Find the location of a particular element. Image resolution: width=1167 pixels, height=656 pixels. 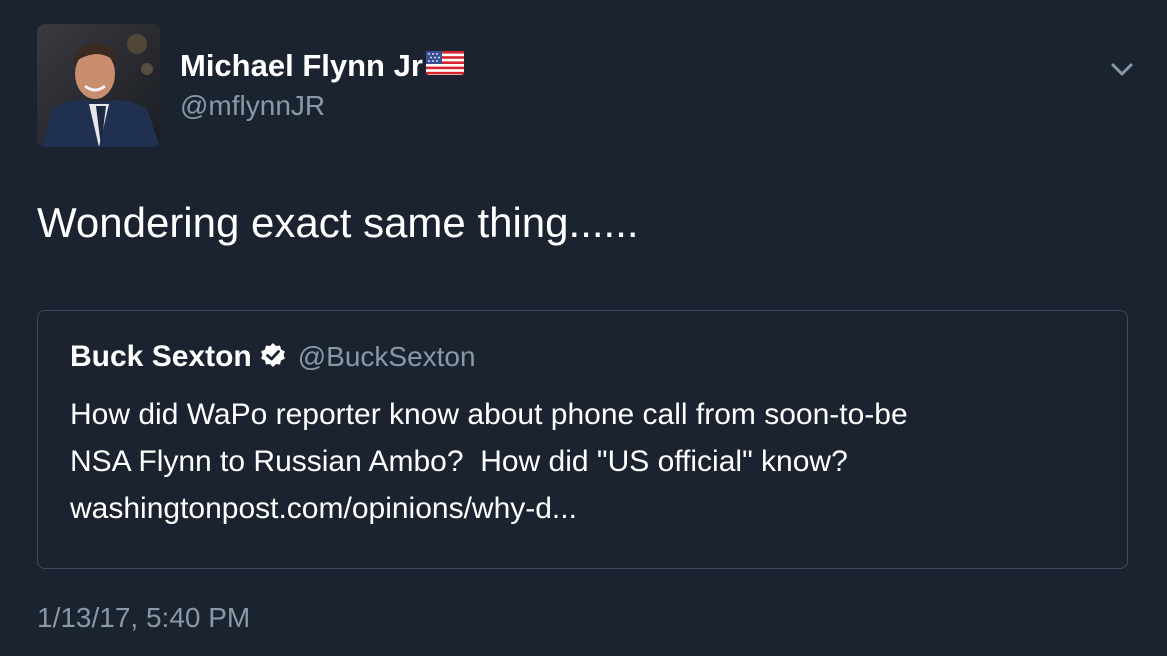

author-avatar is located at coordinates (98, 85).